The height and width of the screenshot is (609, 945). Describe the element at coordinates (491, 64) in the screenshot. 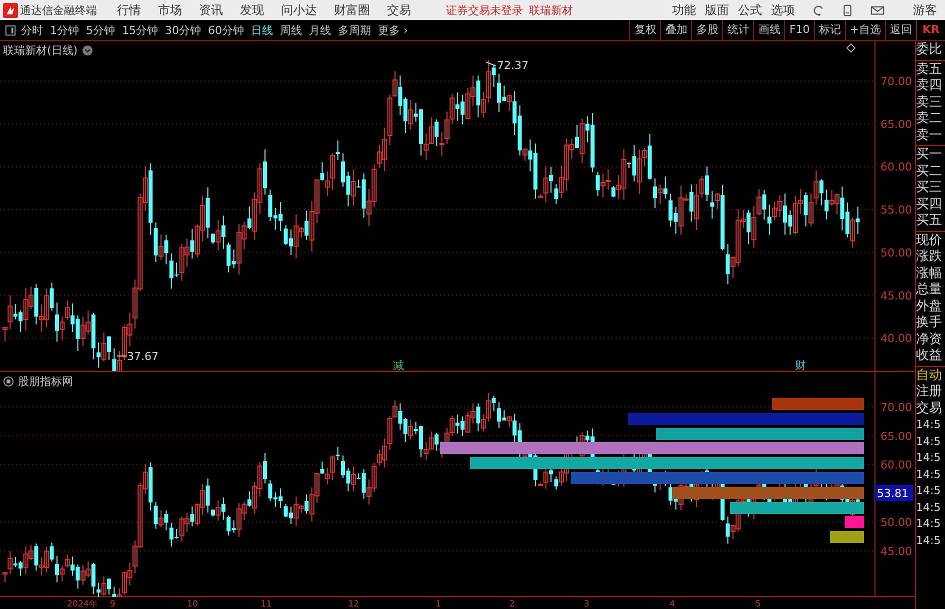

I see `leader-line` at that location.